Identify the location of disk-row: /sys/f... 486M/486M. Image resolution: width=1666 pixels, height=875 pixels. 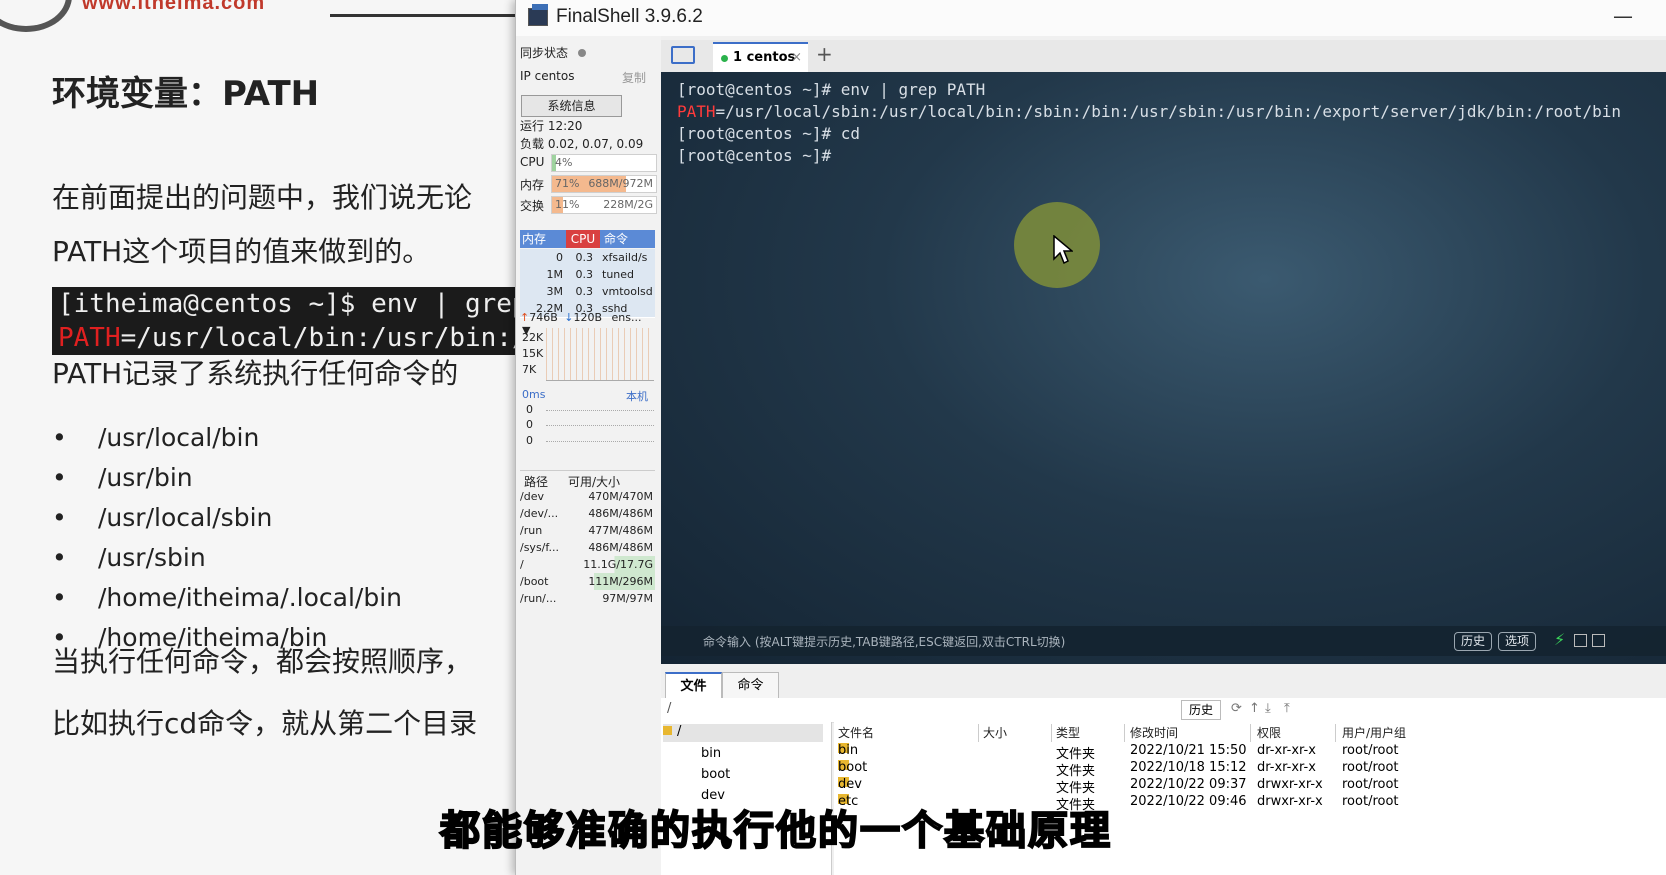
(586, 547).